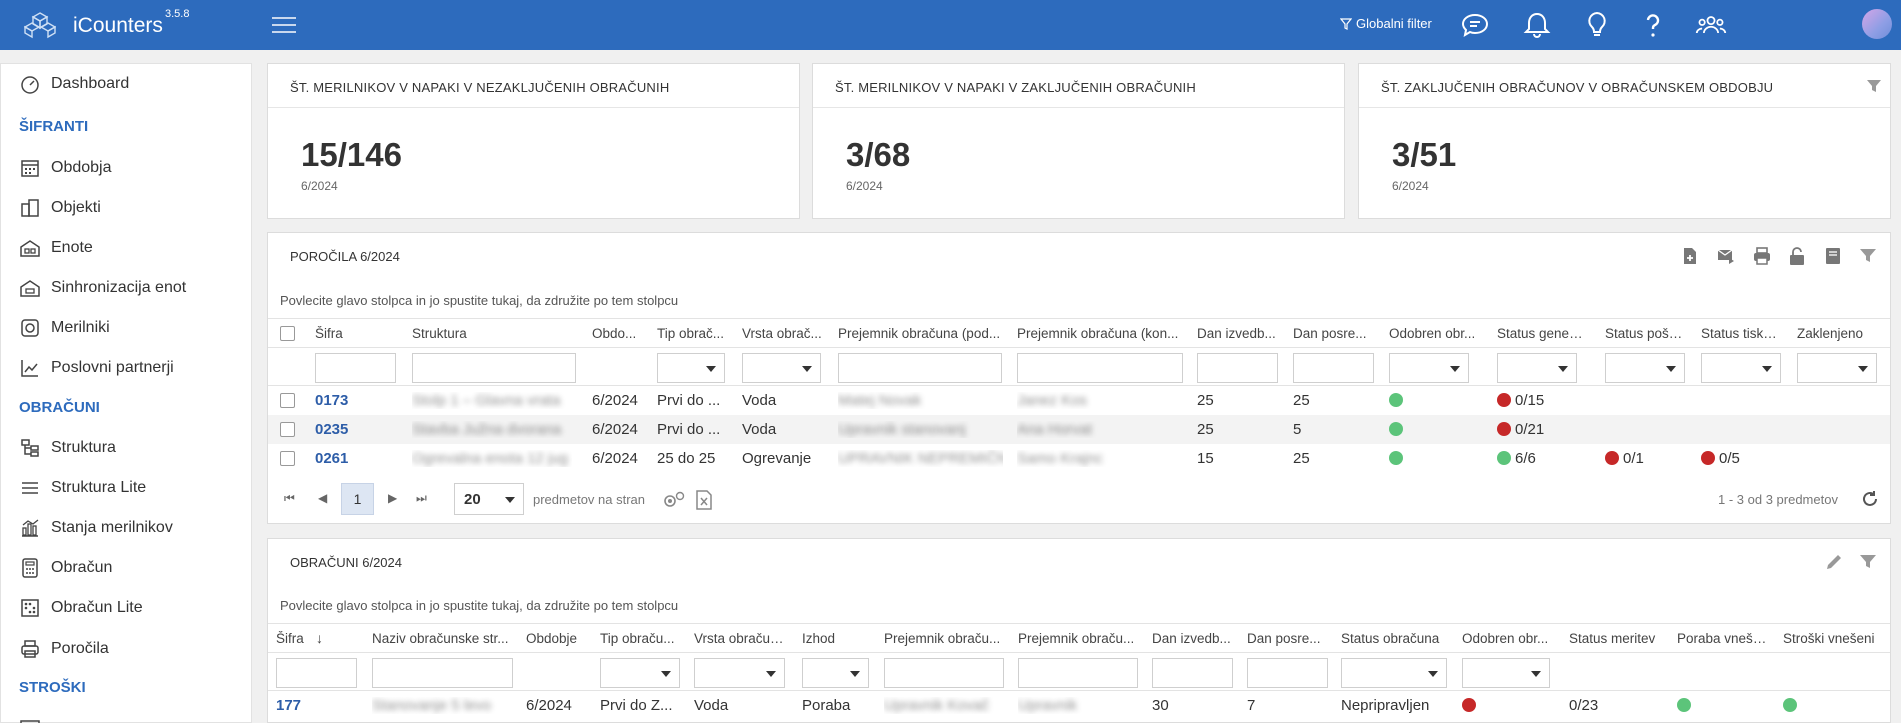  I want to click on sidebar-item-merilniki: Merilniki, so click(64, 328).